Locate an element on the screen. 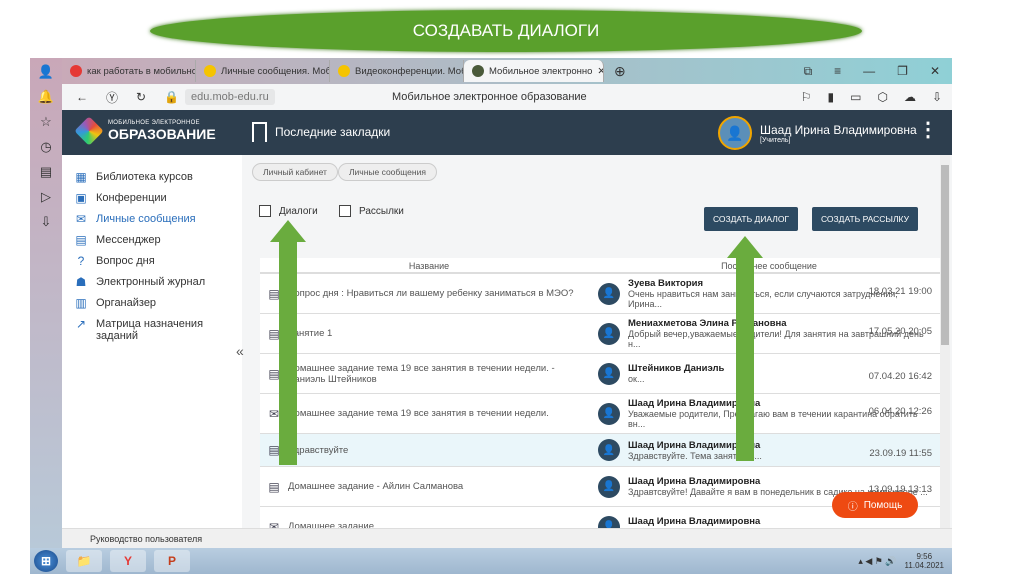  browser-tab: Видеоконференции. Моб is located at coordinates (397, 71).